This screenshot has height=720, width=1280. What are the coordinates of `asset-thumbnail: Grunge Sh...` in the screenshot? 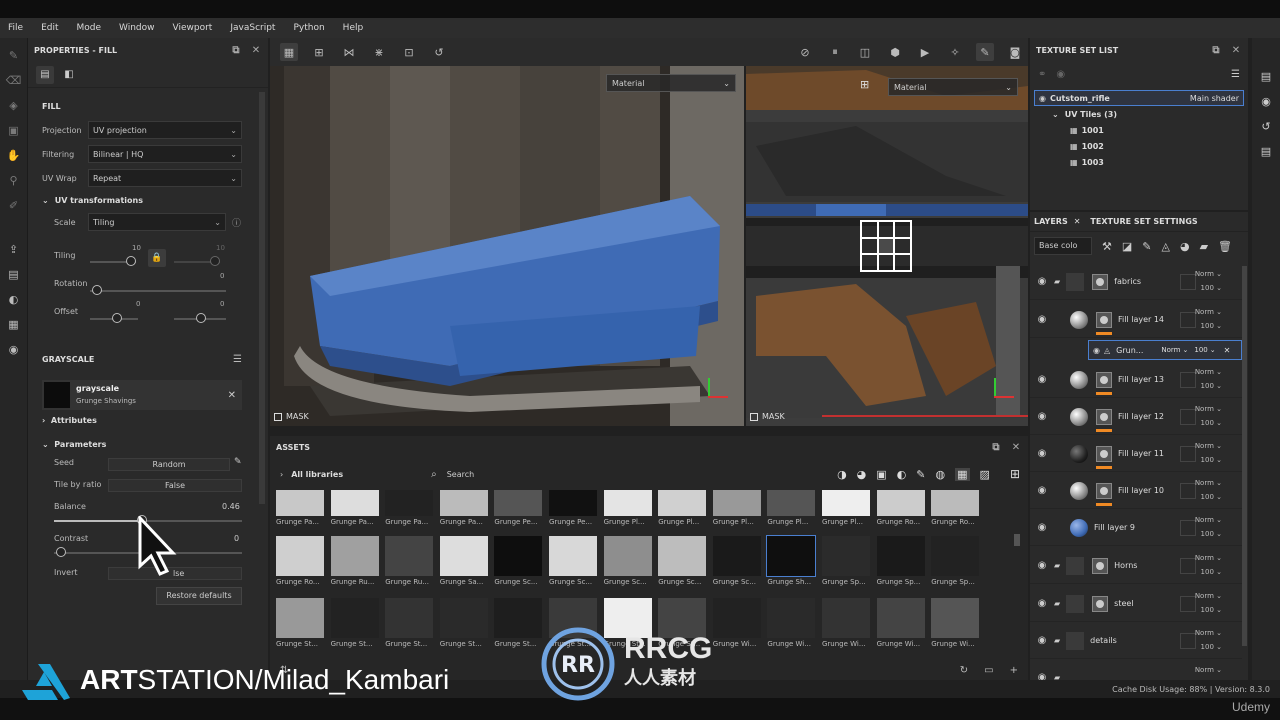 It's located at (791, 561).